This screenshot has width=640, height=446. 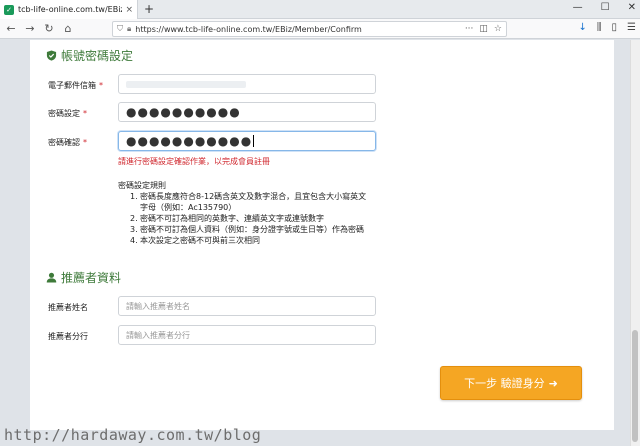 I want to click on tab-title: tcb-life-online.com.tw/EBiz/M, so click(x=70, y=9).